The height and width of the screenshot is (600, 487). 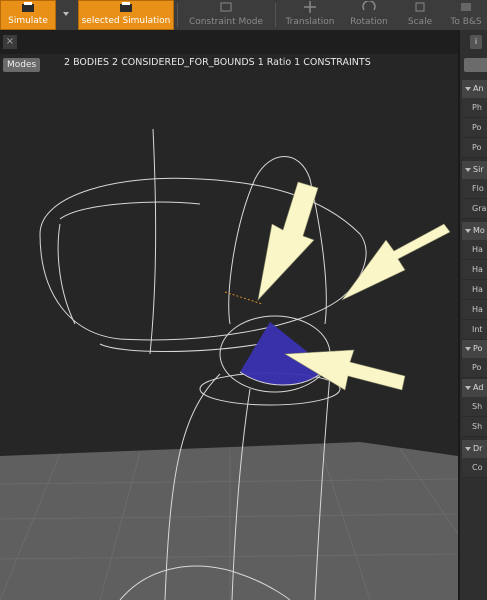 What do you see at coordinates (126, 21) in the screenshot?
I see `selected-simulation-label: selected Simulation` at bounding box center [126, 21].